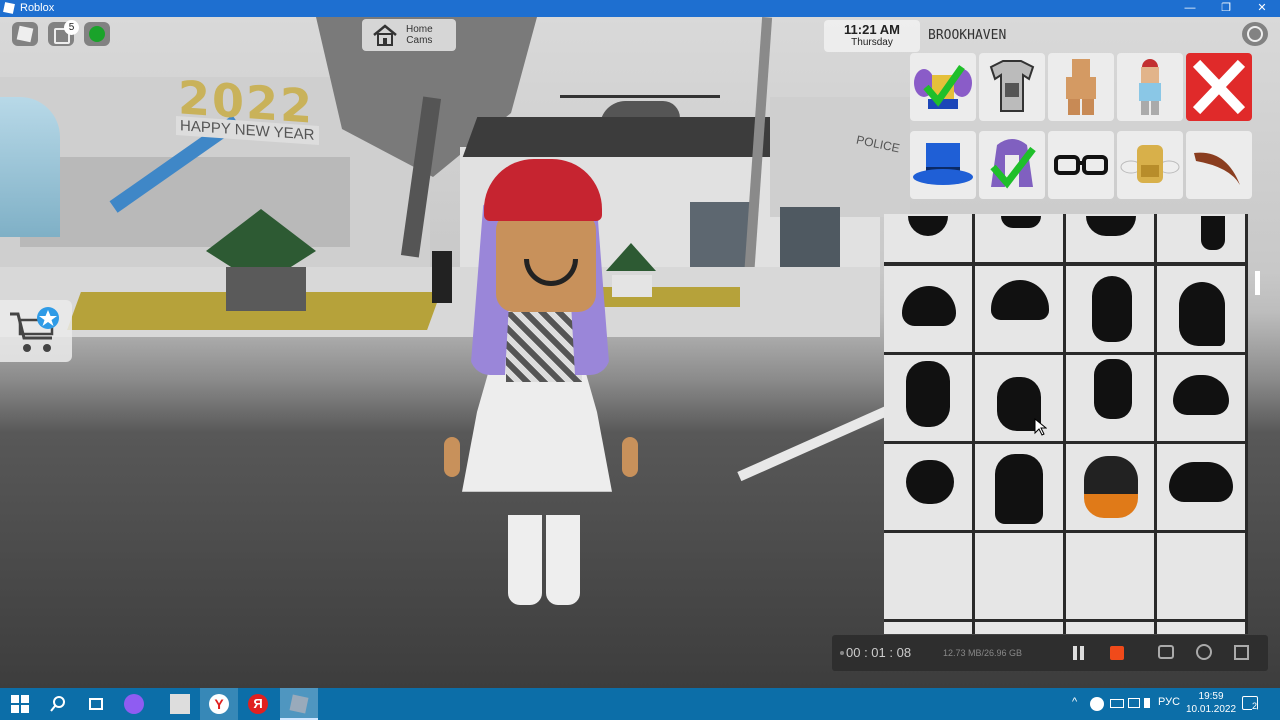 This screenshot has width=1280, height=720. What do you see at coordinates (419, 29) in the screenshot?
I see `home-cams-label-line1: Home` at bounding box center [419, 29].